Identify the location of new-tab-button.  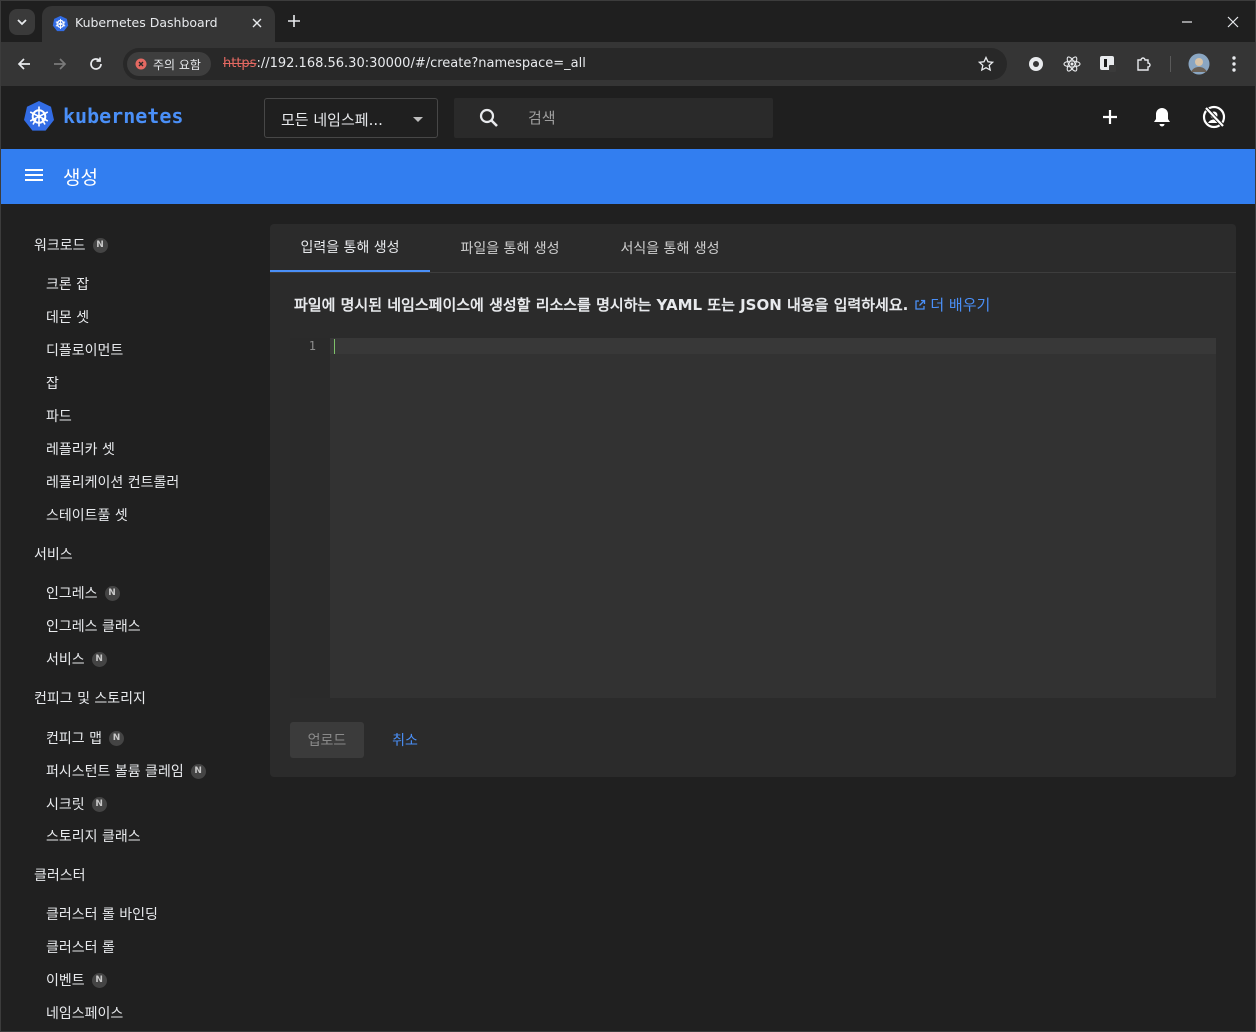
(294, 21).